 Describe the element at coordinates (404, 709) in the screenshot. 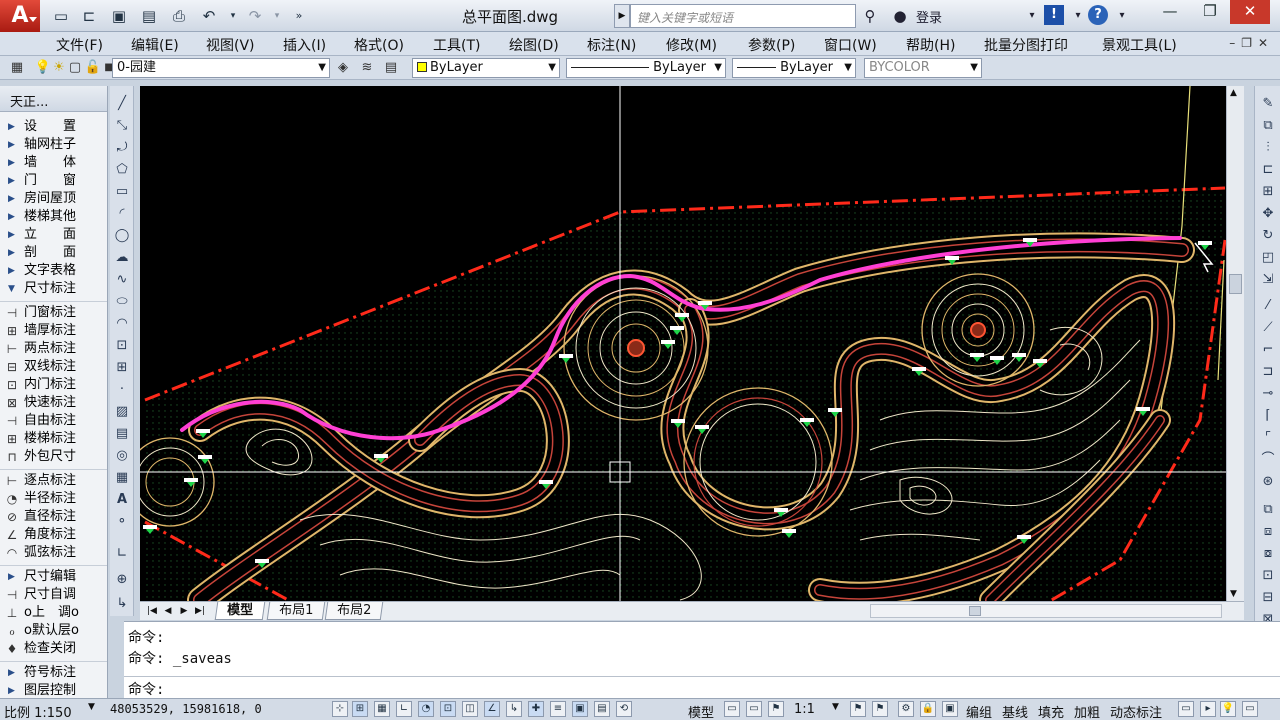

I see `ortho-icon: ∟` at that location.